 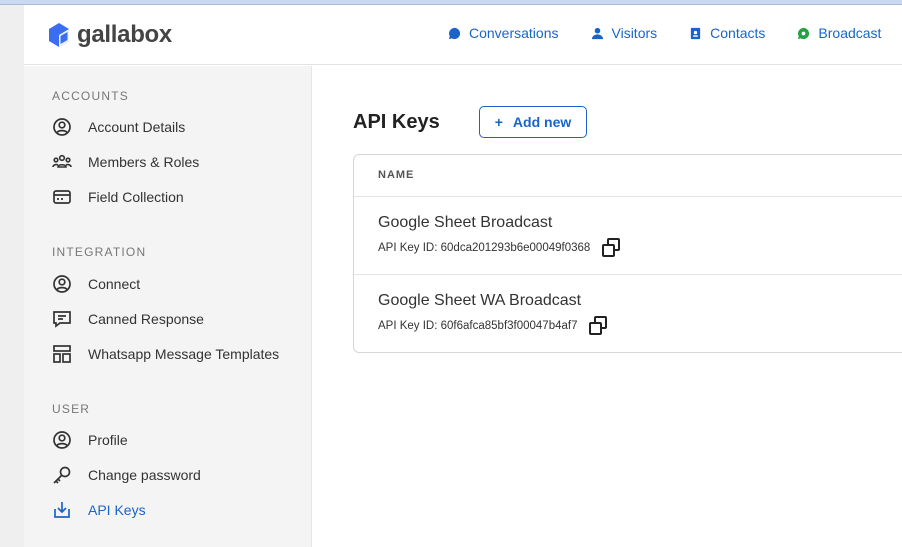 I want to click on nav-label: Broadcast, so click(x=850, y=33).